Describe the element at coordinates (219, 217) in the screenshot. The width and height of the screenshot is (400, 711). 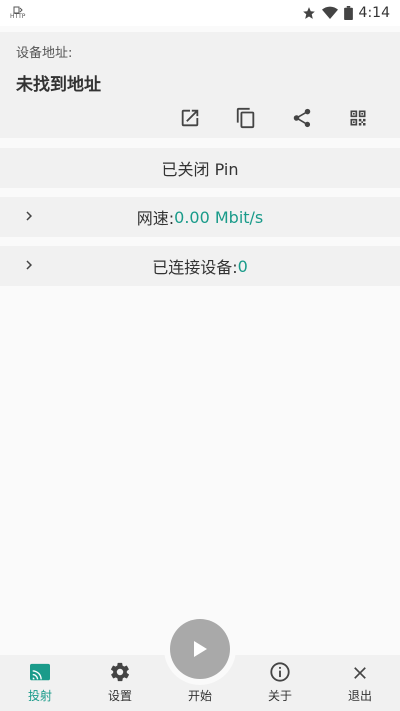
I see `network-speed-value: 0.00 Mbit/s` at that location.